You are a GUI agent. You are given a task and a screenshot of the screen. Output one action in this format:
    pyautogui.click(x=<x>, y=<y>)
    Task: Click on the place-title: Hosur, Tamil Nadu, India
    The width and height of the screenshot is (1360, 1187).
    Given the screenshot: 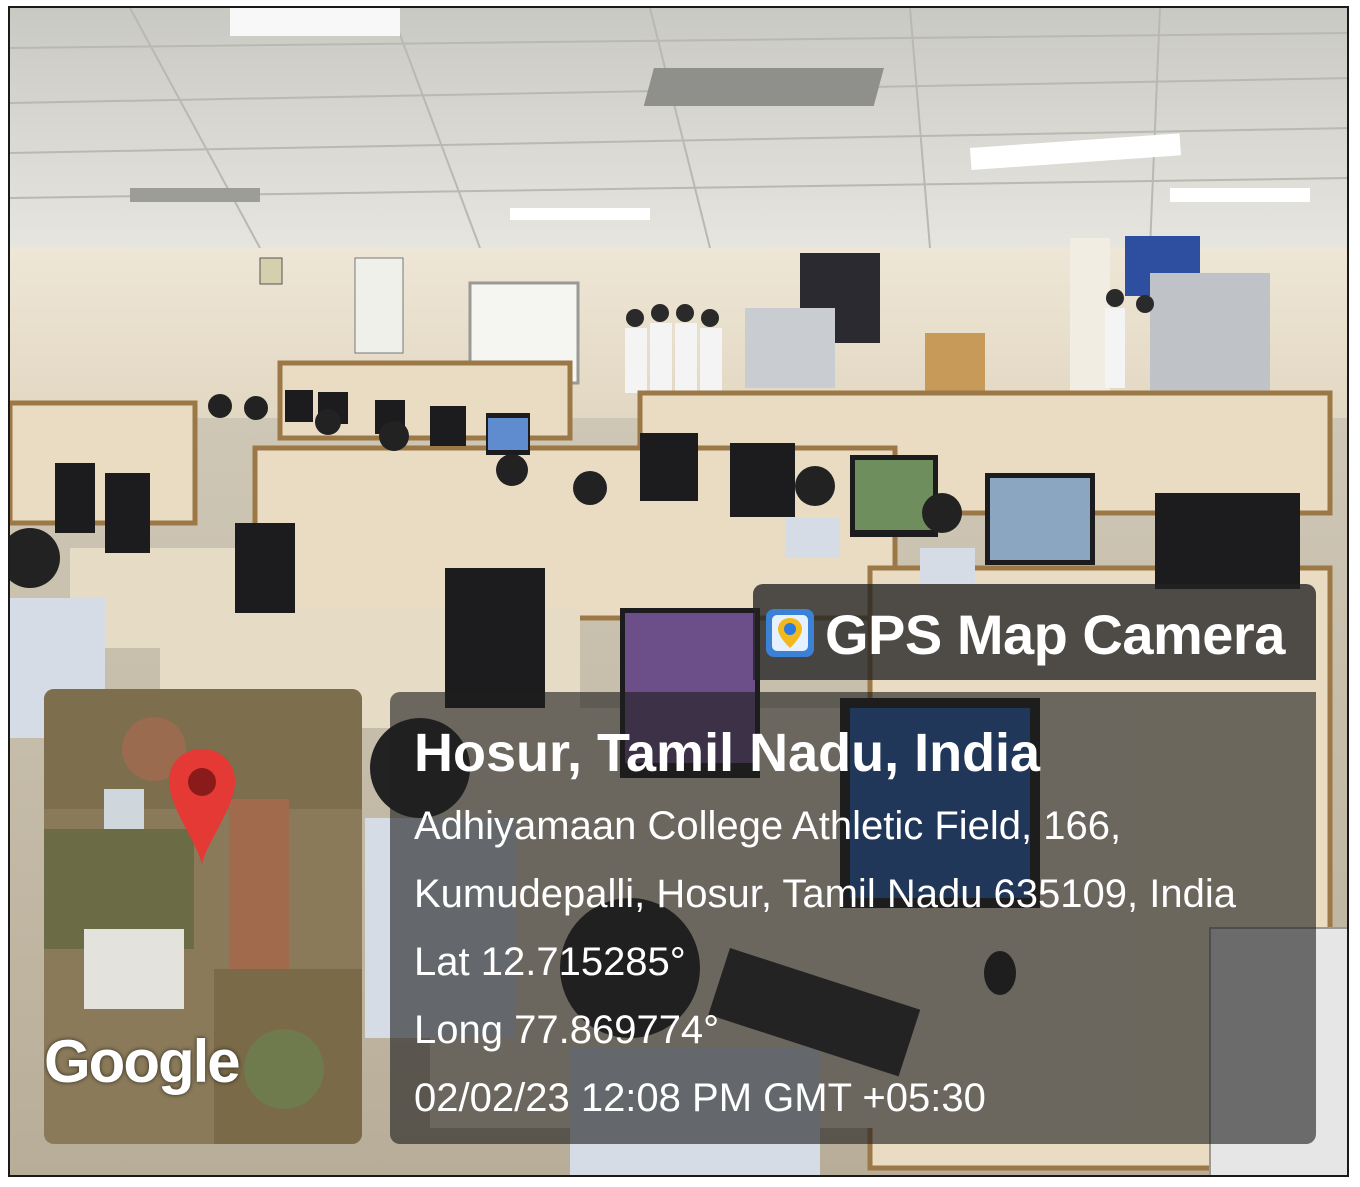 What is the action you would take?
    pyautogui.click(x=727, y=753)
    